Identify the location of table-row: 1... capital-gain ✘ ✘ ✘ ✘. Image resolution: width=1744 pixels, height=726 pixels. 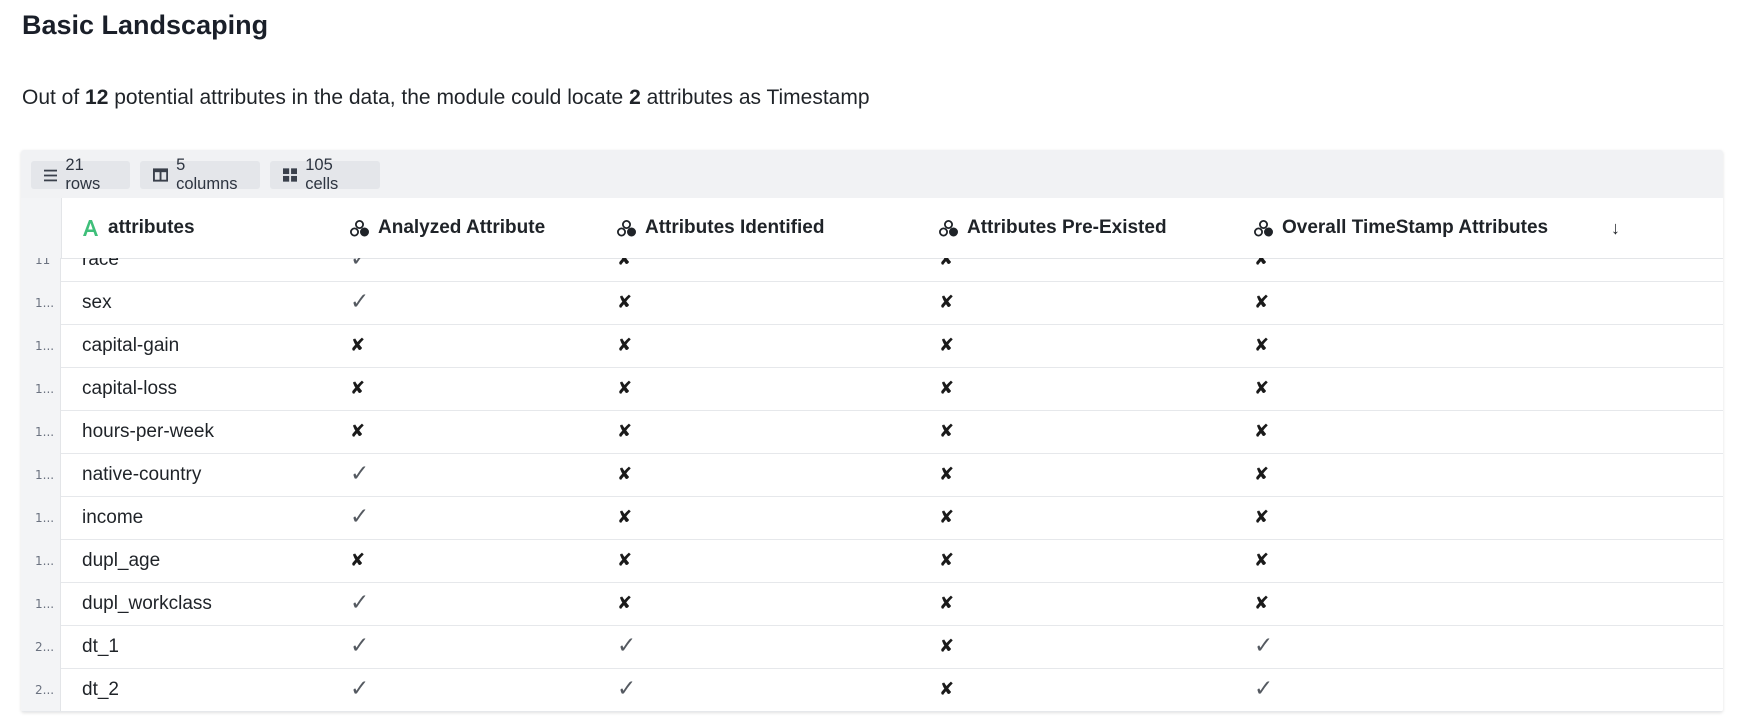
(872, 346).